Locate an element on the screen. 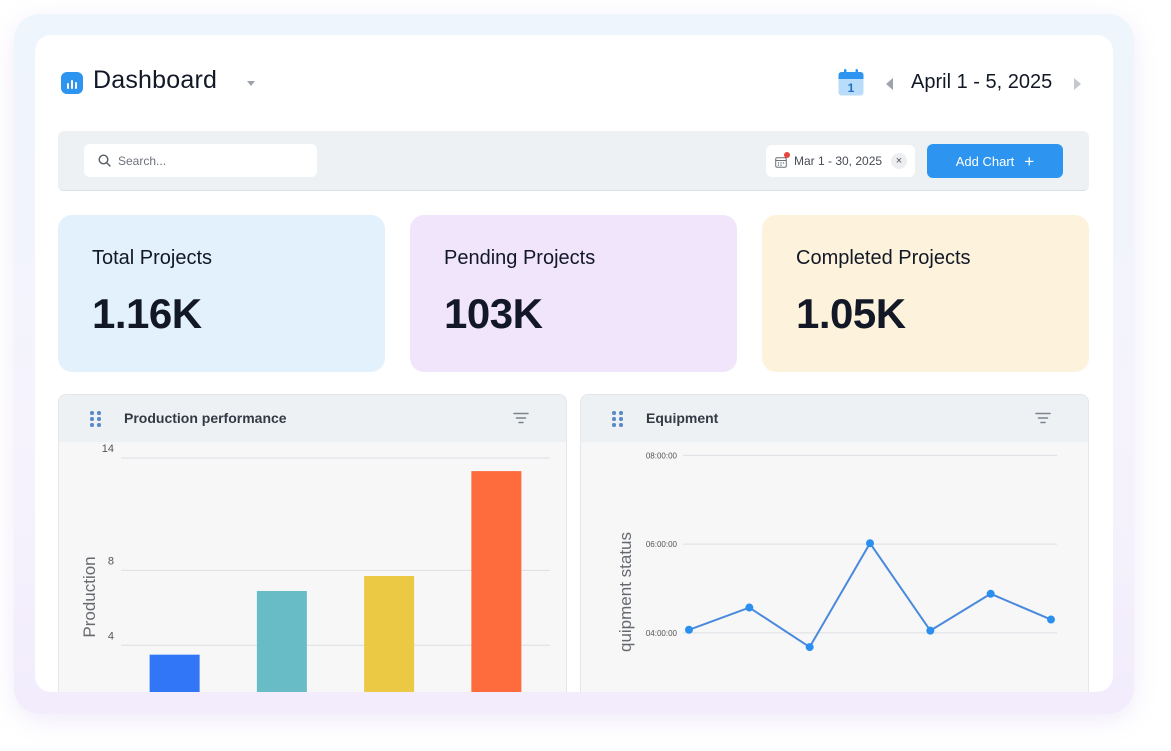 The width and height of the screenshot is (1171, 751). stat-value: 1.16K is located at coordinates (147, 313).